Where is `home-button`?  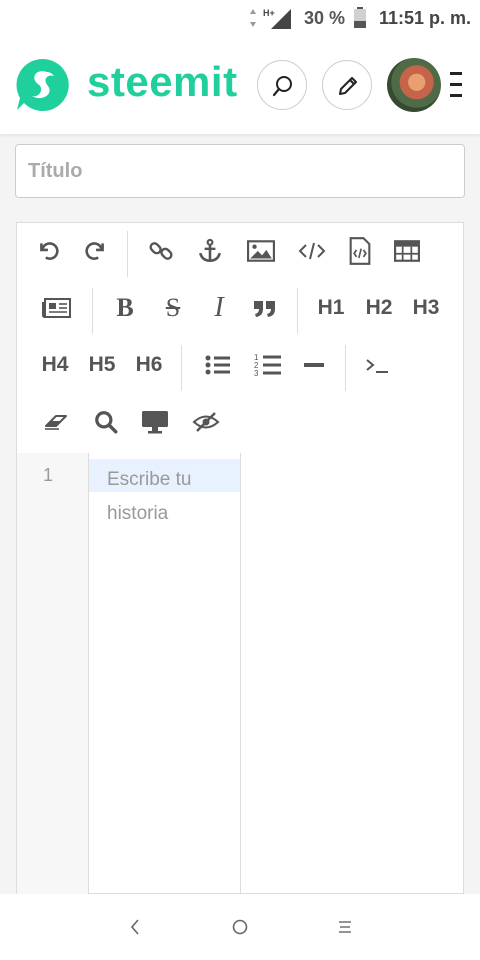 home-button is located at coordinates (240, 927).